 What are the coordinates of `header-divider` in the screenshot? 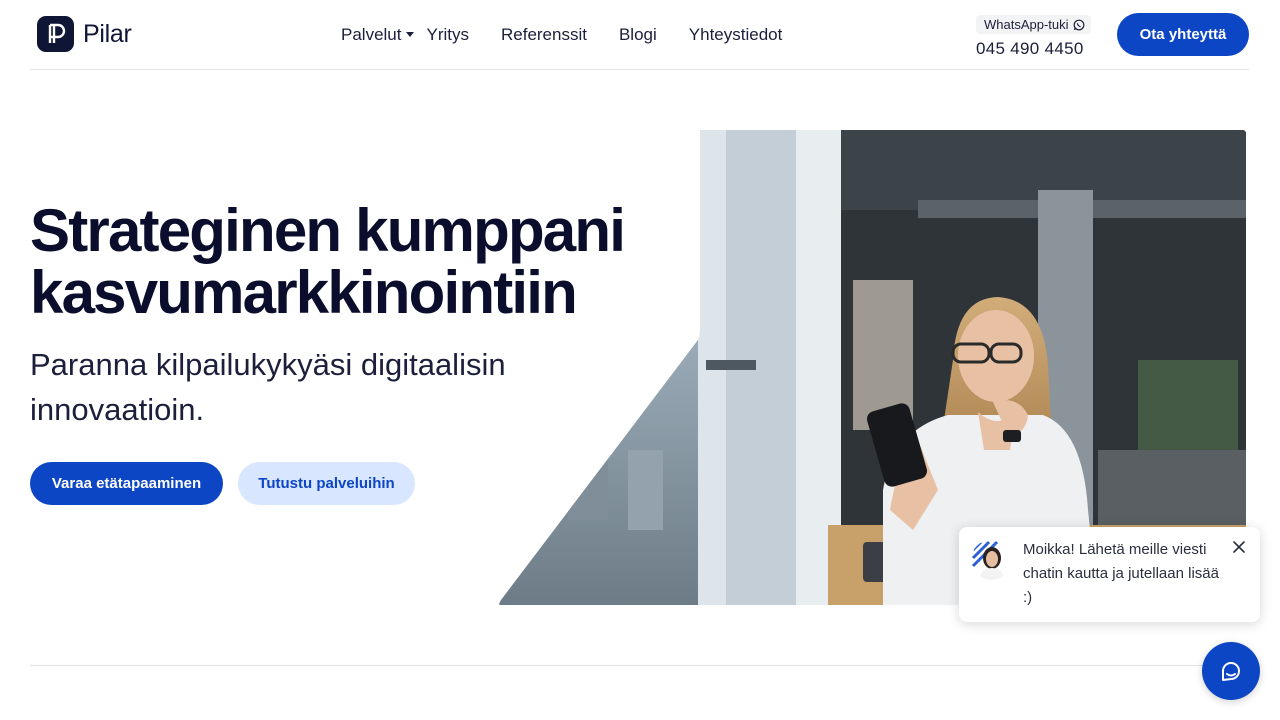 It's located at (639, 69).